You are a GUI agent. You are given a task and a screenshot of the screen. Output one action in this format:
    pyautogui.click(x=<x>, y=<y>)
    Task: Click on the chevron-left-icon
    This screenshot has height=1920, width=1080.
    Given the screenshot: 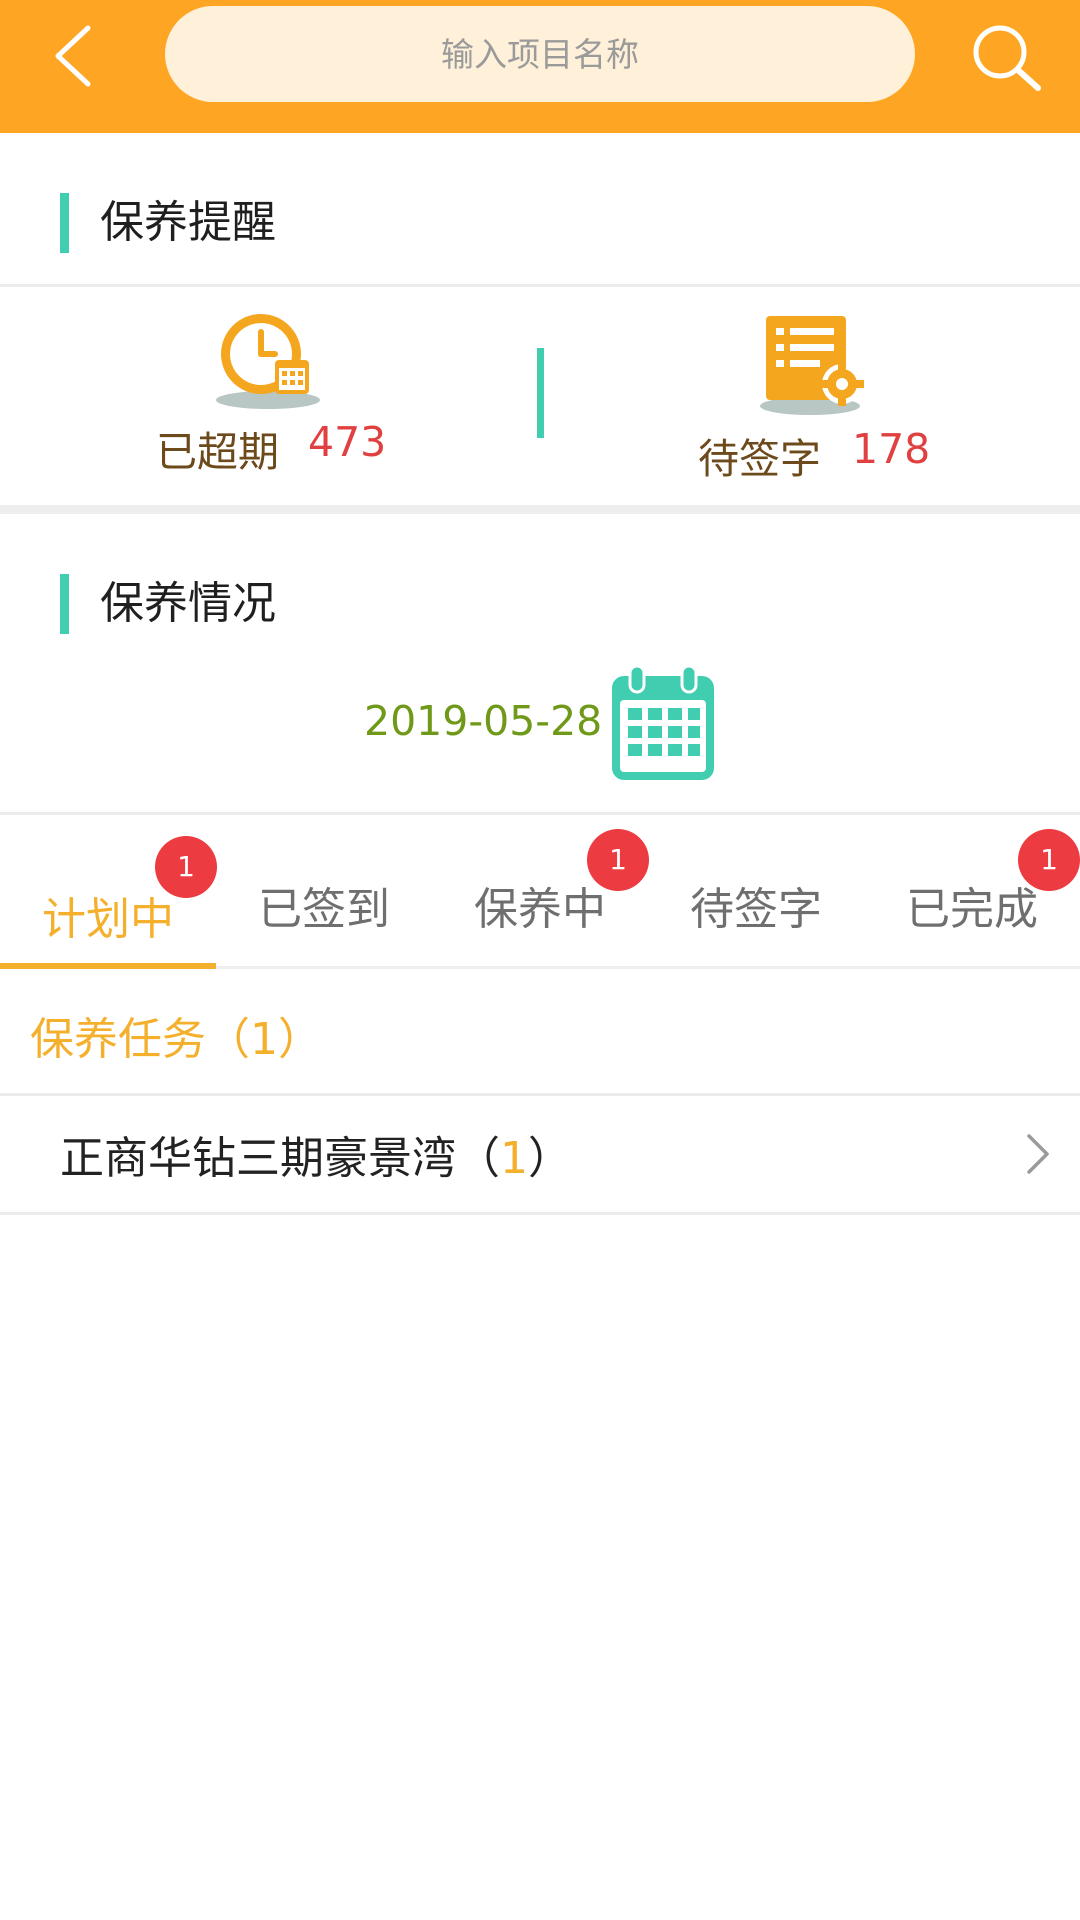 What is the action you would take?
    pyautogui.click(x=73, y=56)
    